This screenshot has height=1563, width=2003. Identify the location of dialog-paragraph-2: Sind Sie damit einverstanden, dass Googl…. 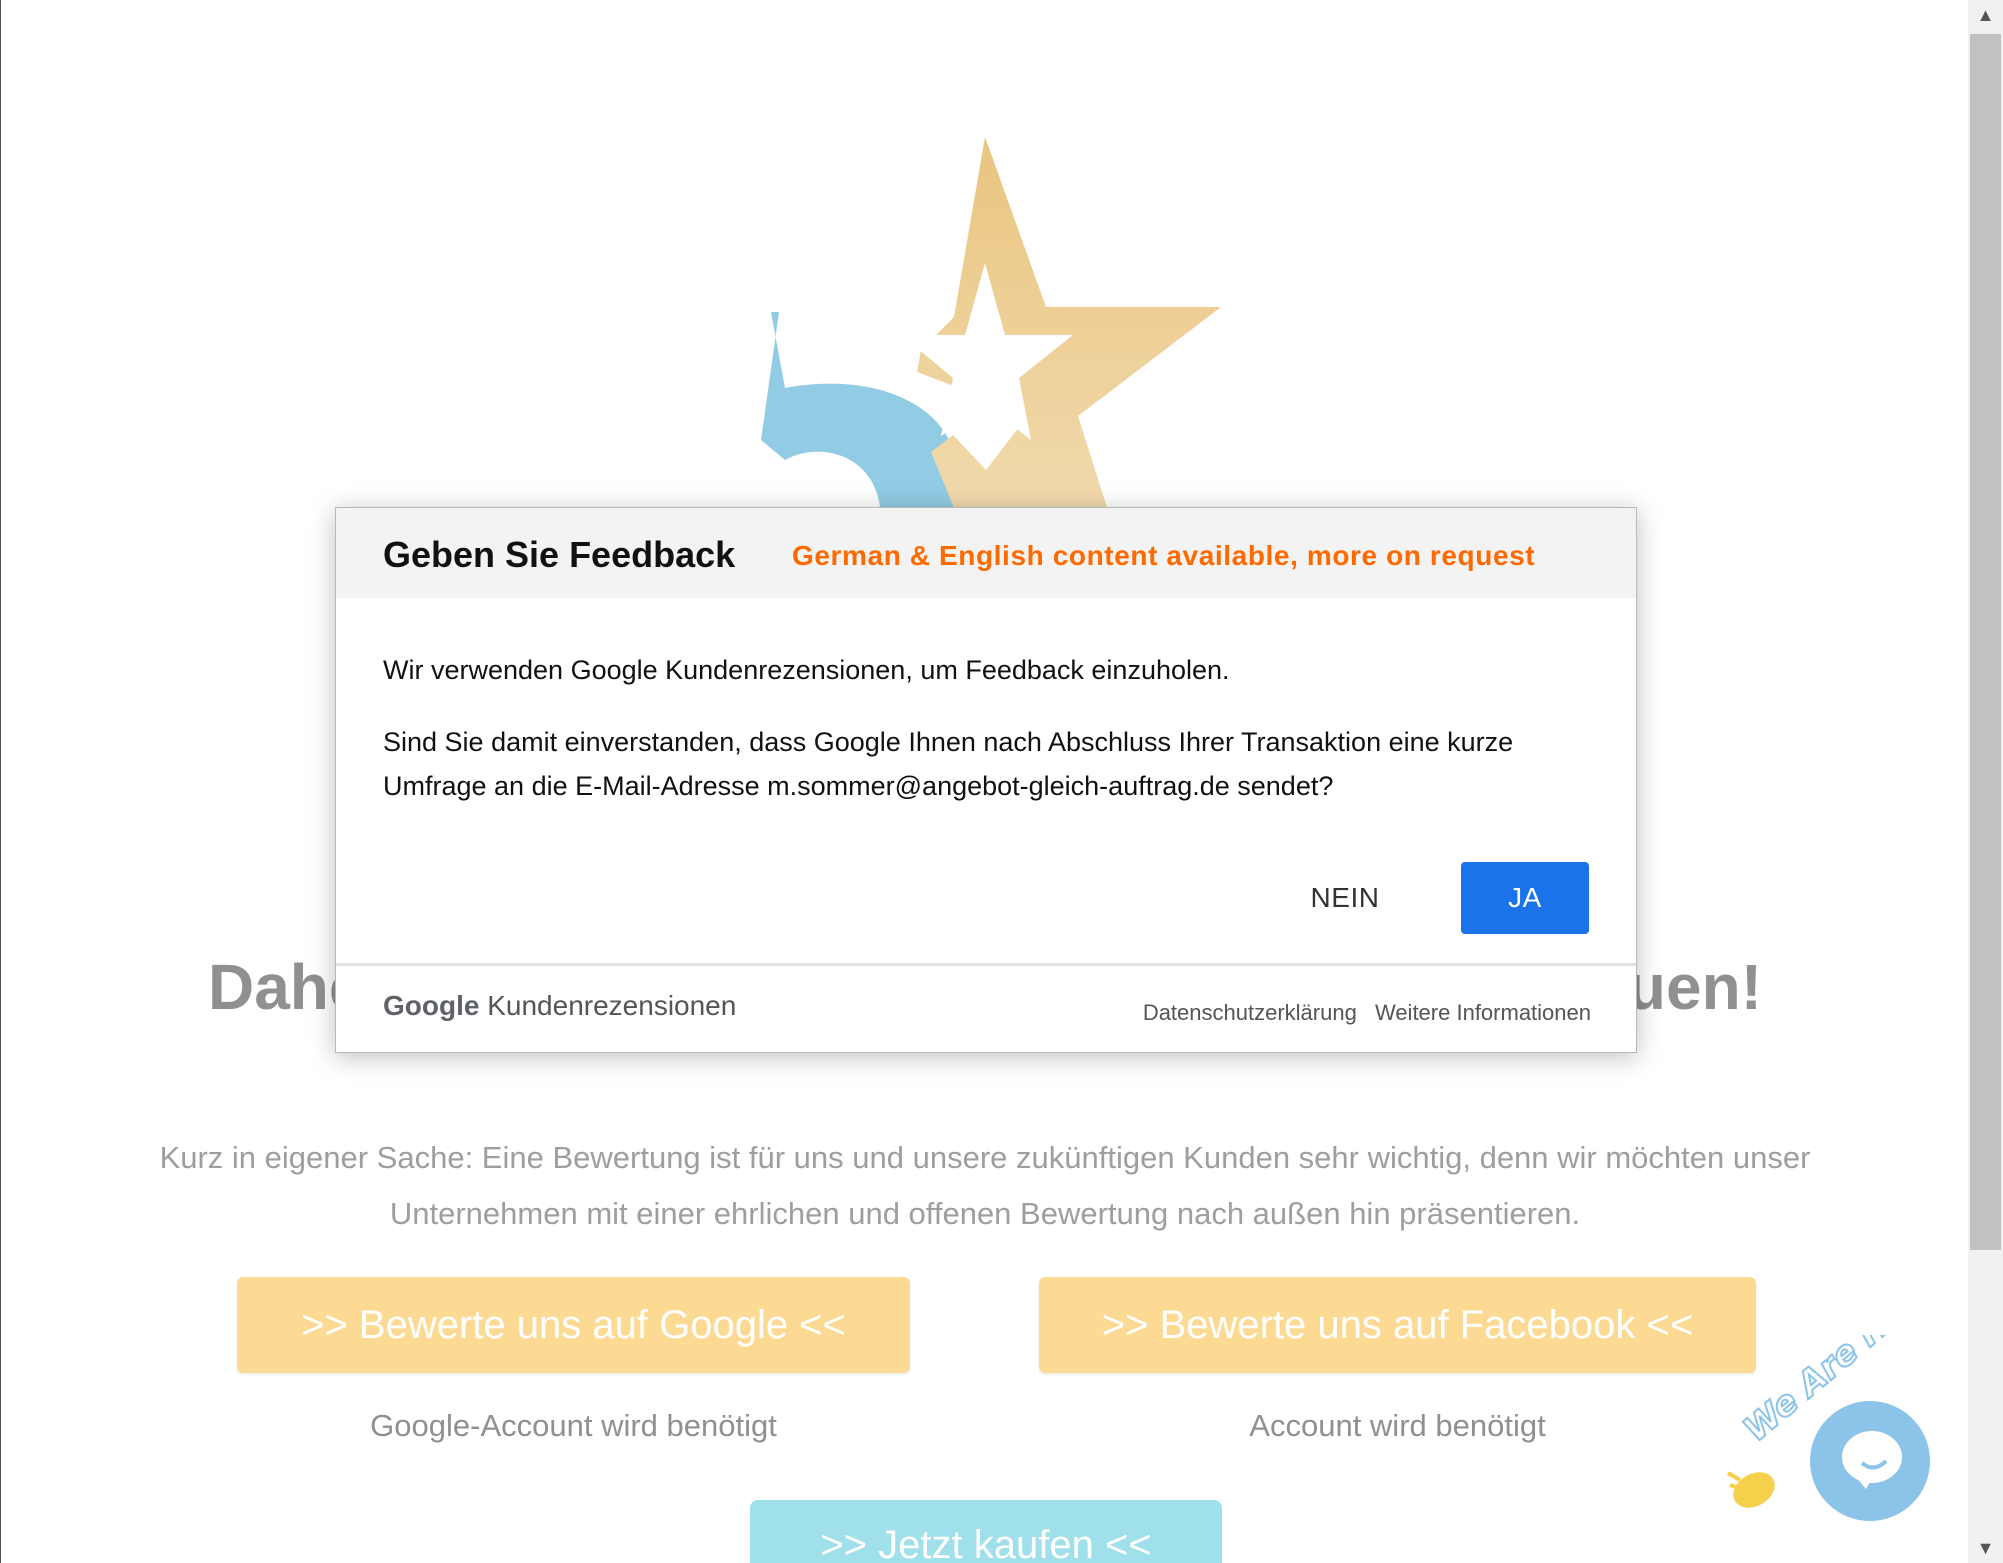
(948, 764).